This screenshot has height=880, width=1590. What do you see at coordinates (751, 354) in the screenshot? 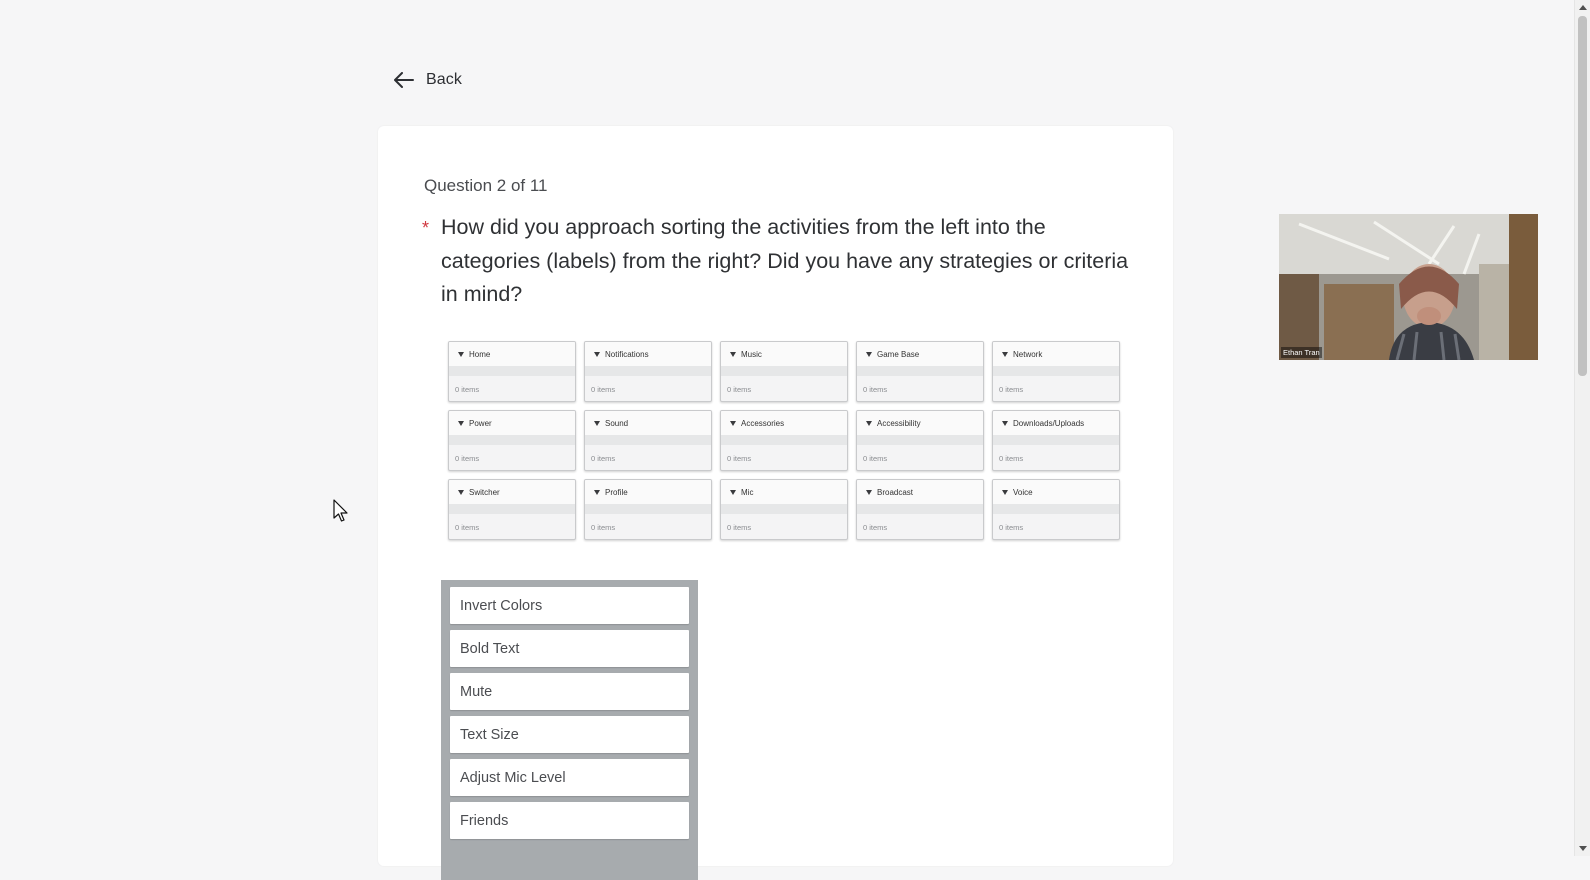
I see `category-label: Music` at bounding box center [751, 354].